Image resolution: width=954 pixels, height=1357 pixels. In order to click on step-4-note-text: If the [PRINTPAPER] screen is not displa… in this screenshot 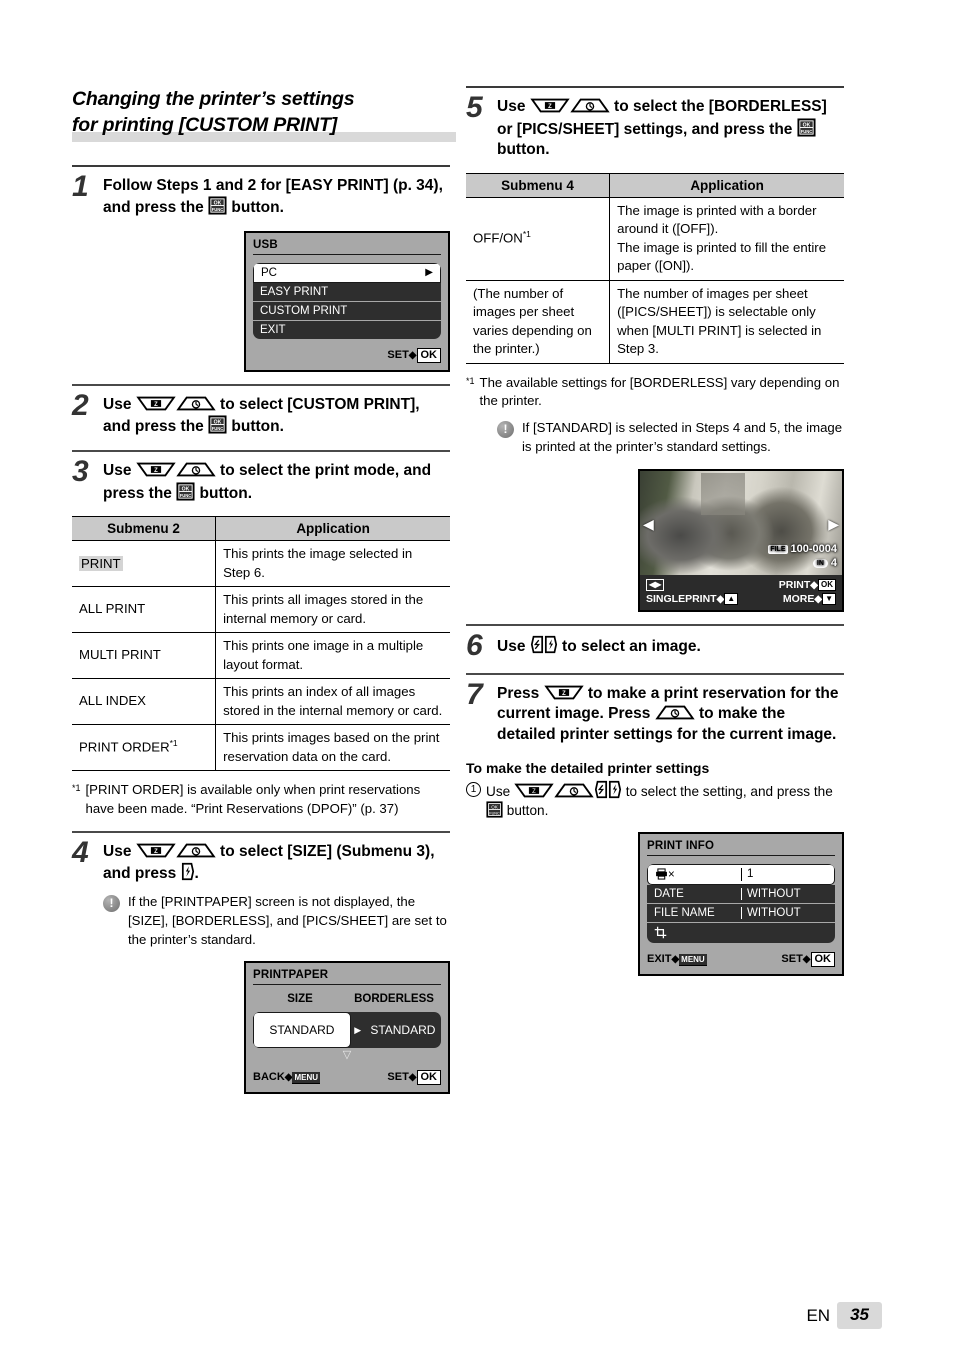, I will do `click(287, 920)`.